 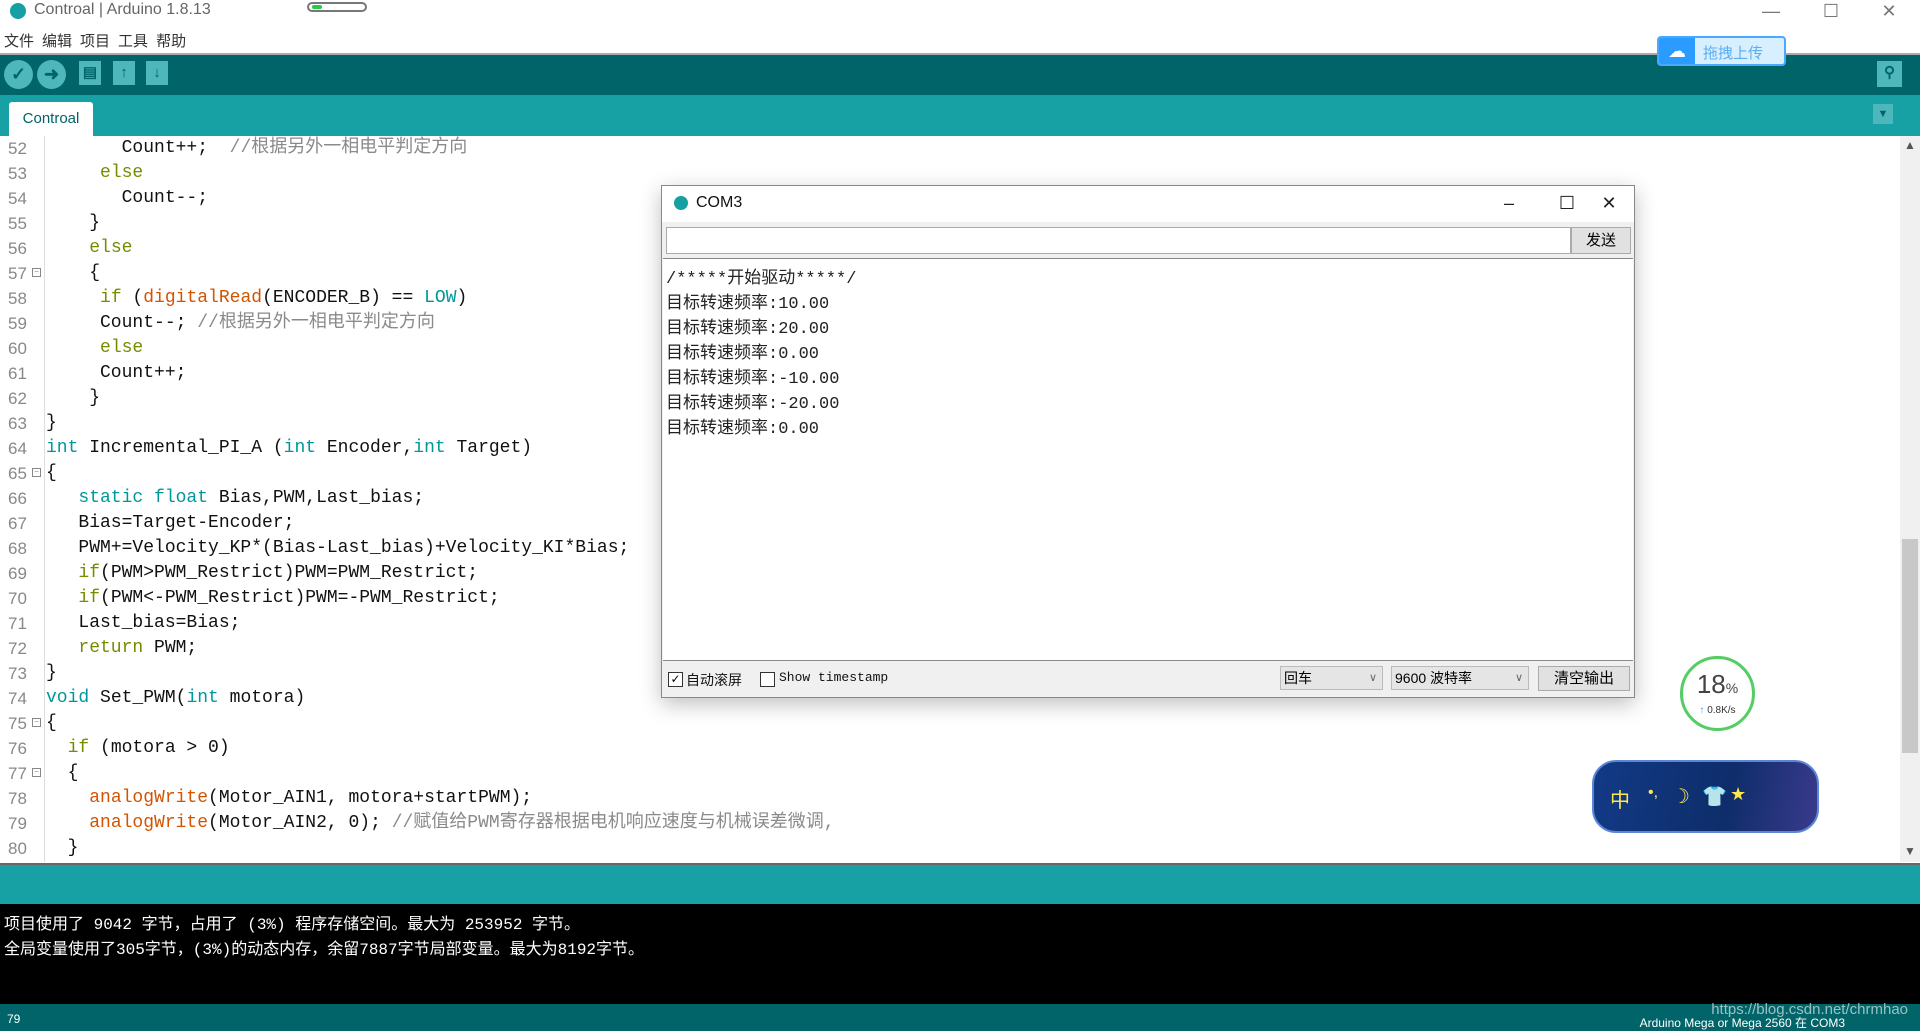 I want to click on code-line: 75−{, so click(x=950, y=723).